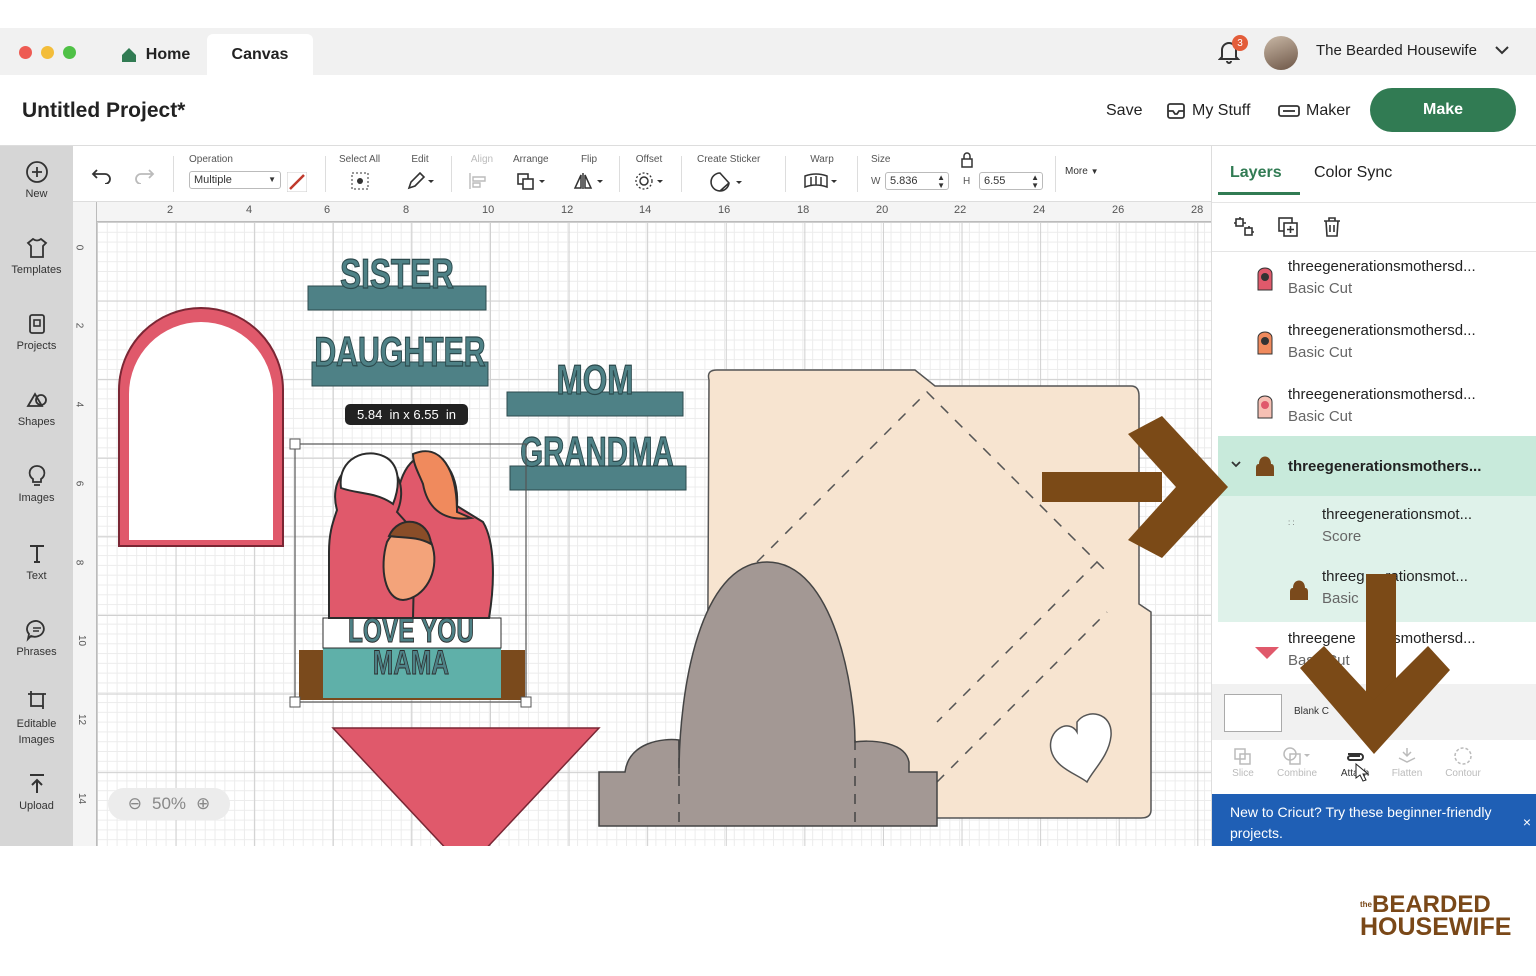 This screenshot has height=976, width=1536. What do you see at coordinates (477, 181) in the screenshot?
I see `align-icon` at bounding box center [477, 181].